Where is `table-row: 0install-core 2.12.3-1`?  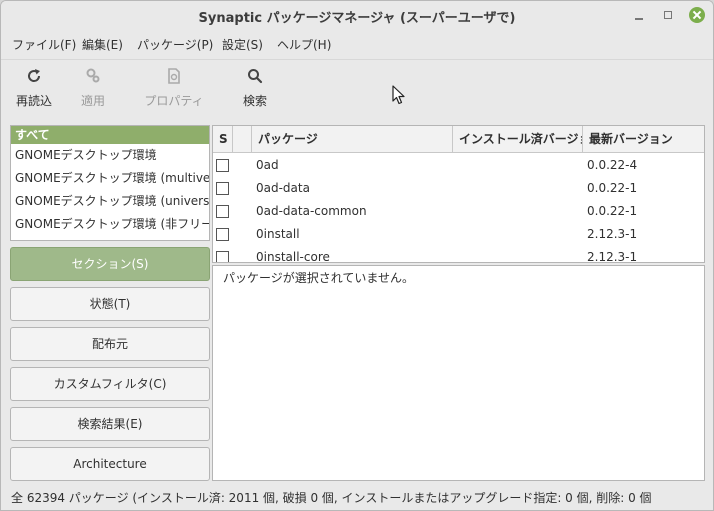
table-row: 0install-core 2.12.3-1 is located at coordinates (458, 254).